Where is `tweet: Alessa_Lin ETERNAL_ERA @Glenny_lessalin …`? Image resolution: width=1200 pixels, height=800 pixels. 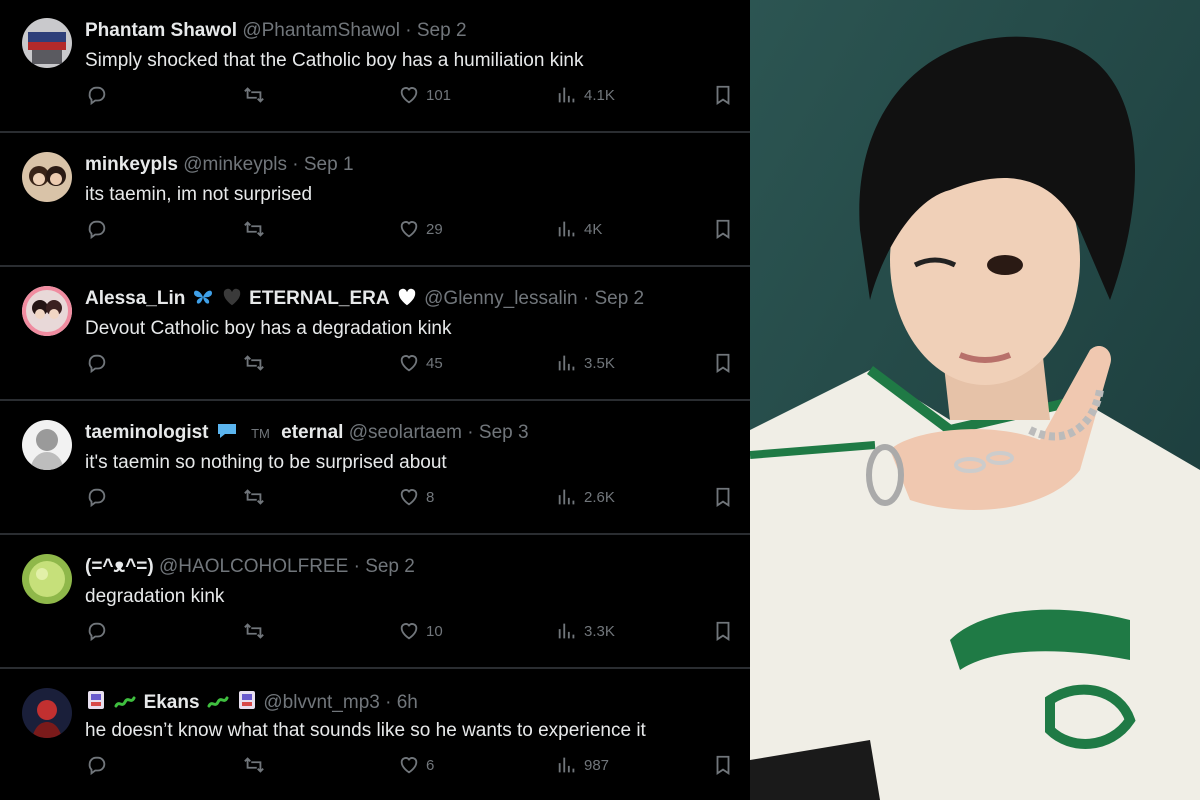
tweet: Alessa_Lin ETERNAL_ERA @Glenny_lessalin … is located at coordinates (375, 334).